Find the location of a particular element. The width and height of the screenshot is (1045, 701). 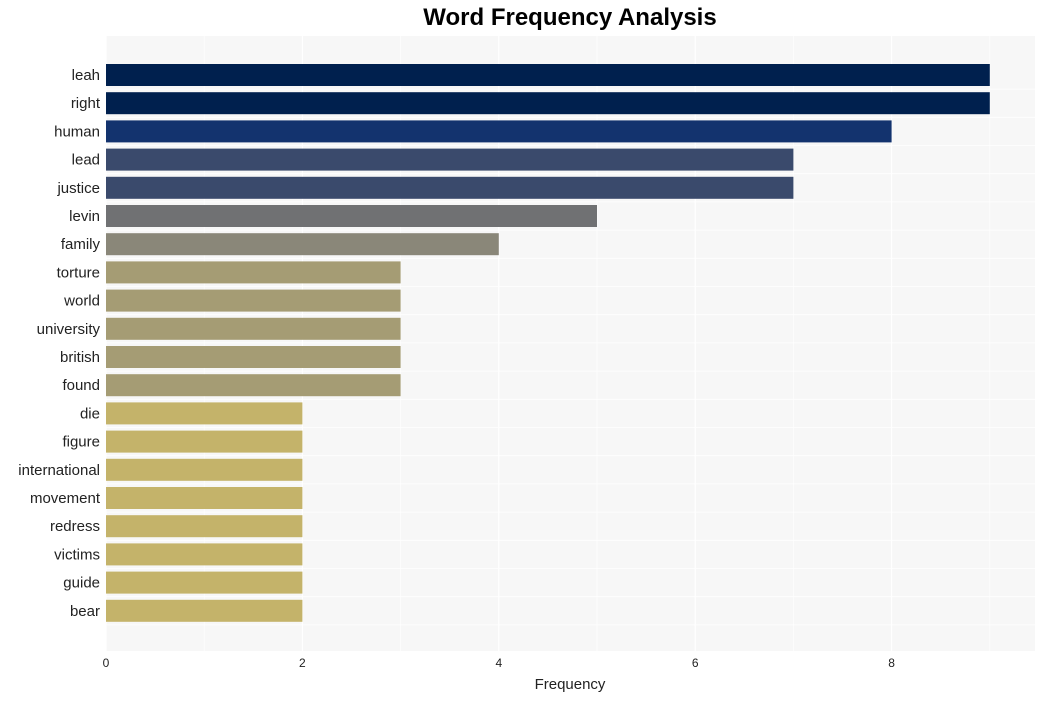

y-tick-label: redress is located at coordinates (75, 526).